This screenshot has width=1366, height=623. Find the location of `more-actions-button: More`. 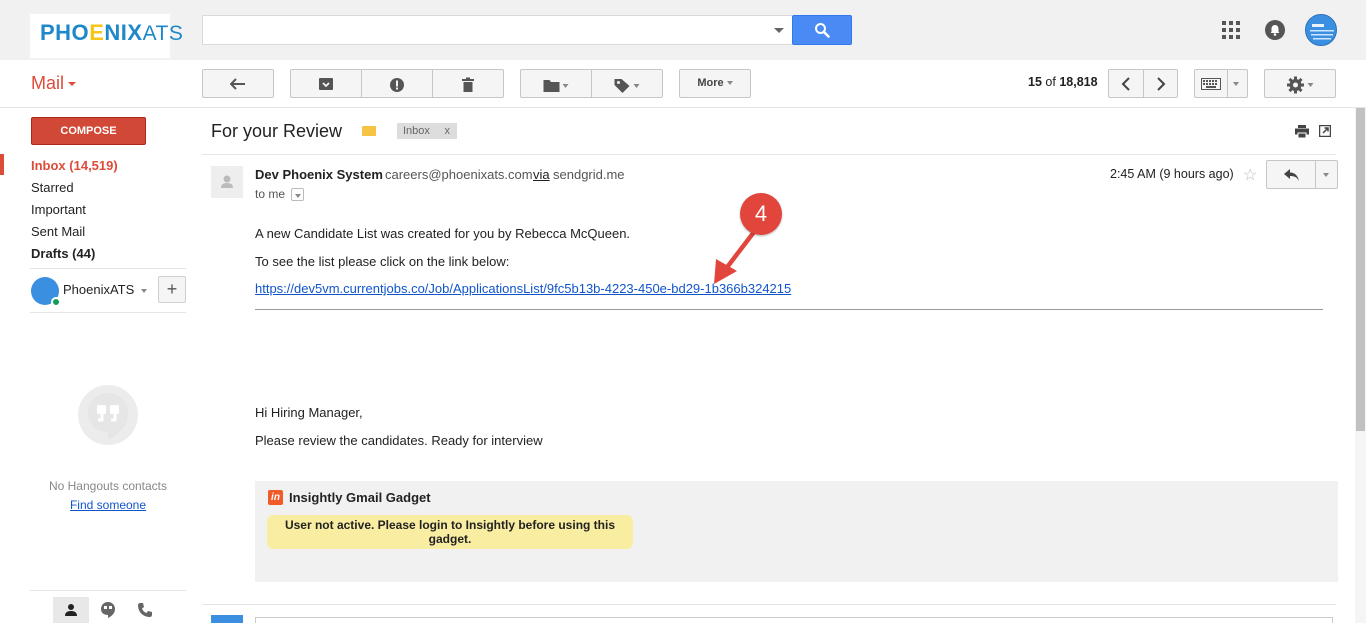

more-actions-button: More is located at coordinates (715, 83).